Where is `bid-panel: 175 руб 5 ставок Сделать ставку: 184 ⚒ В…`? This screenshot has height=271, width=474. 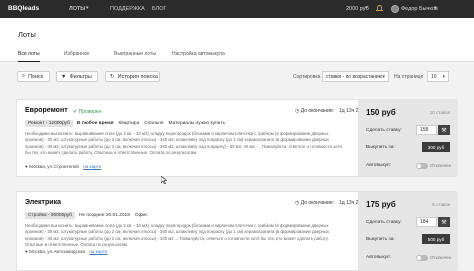
bid-panel: 175 руб 5 ставок Сделать ставку: 184 ⚒ В… is located at coordinates (408, 231).